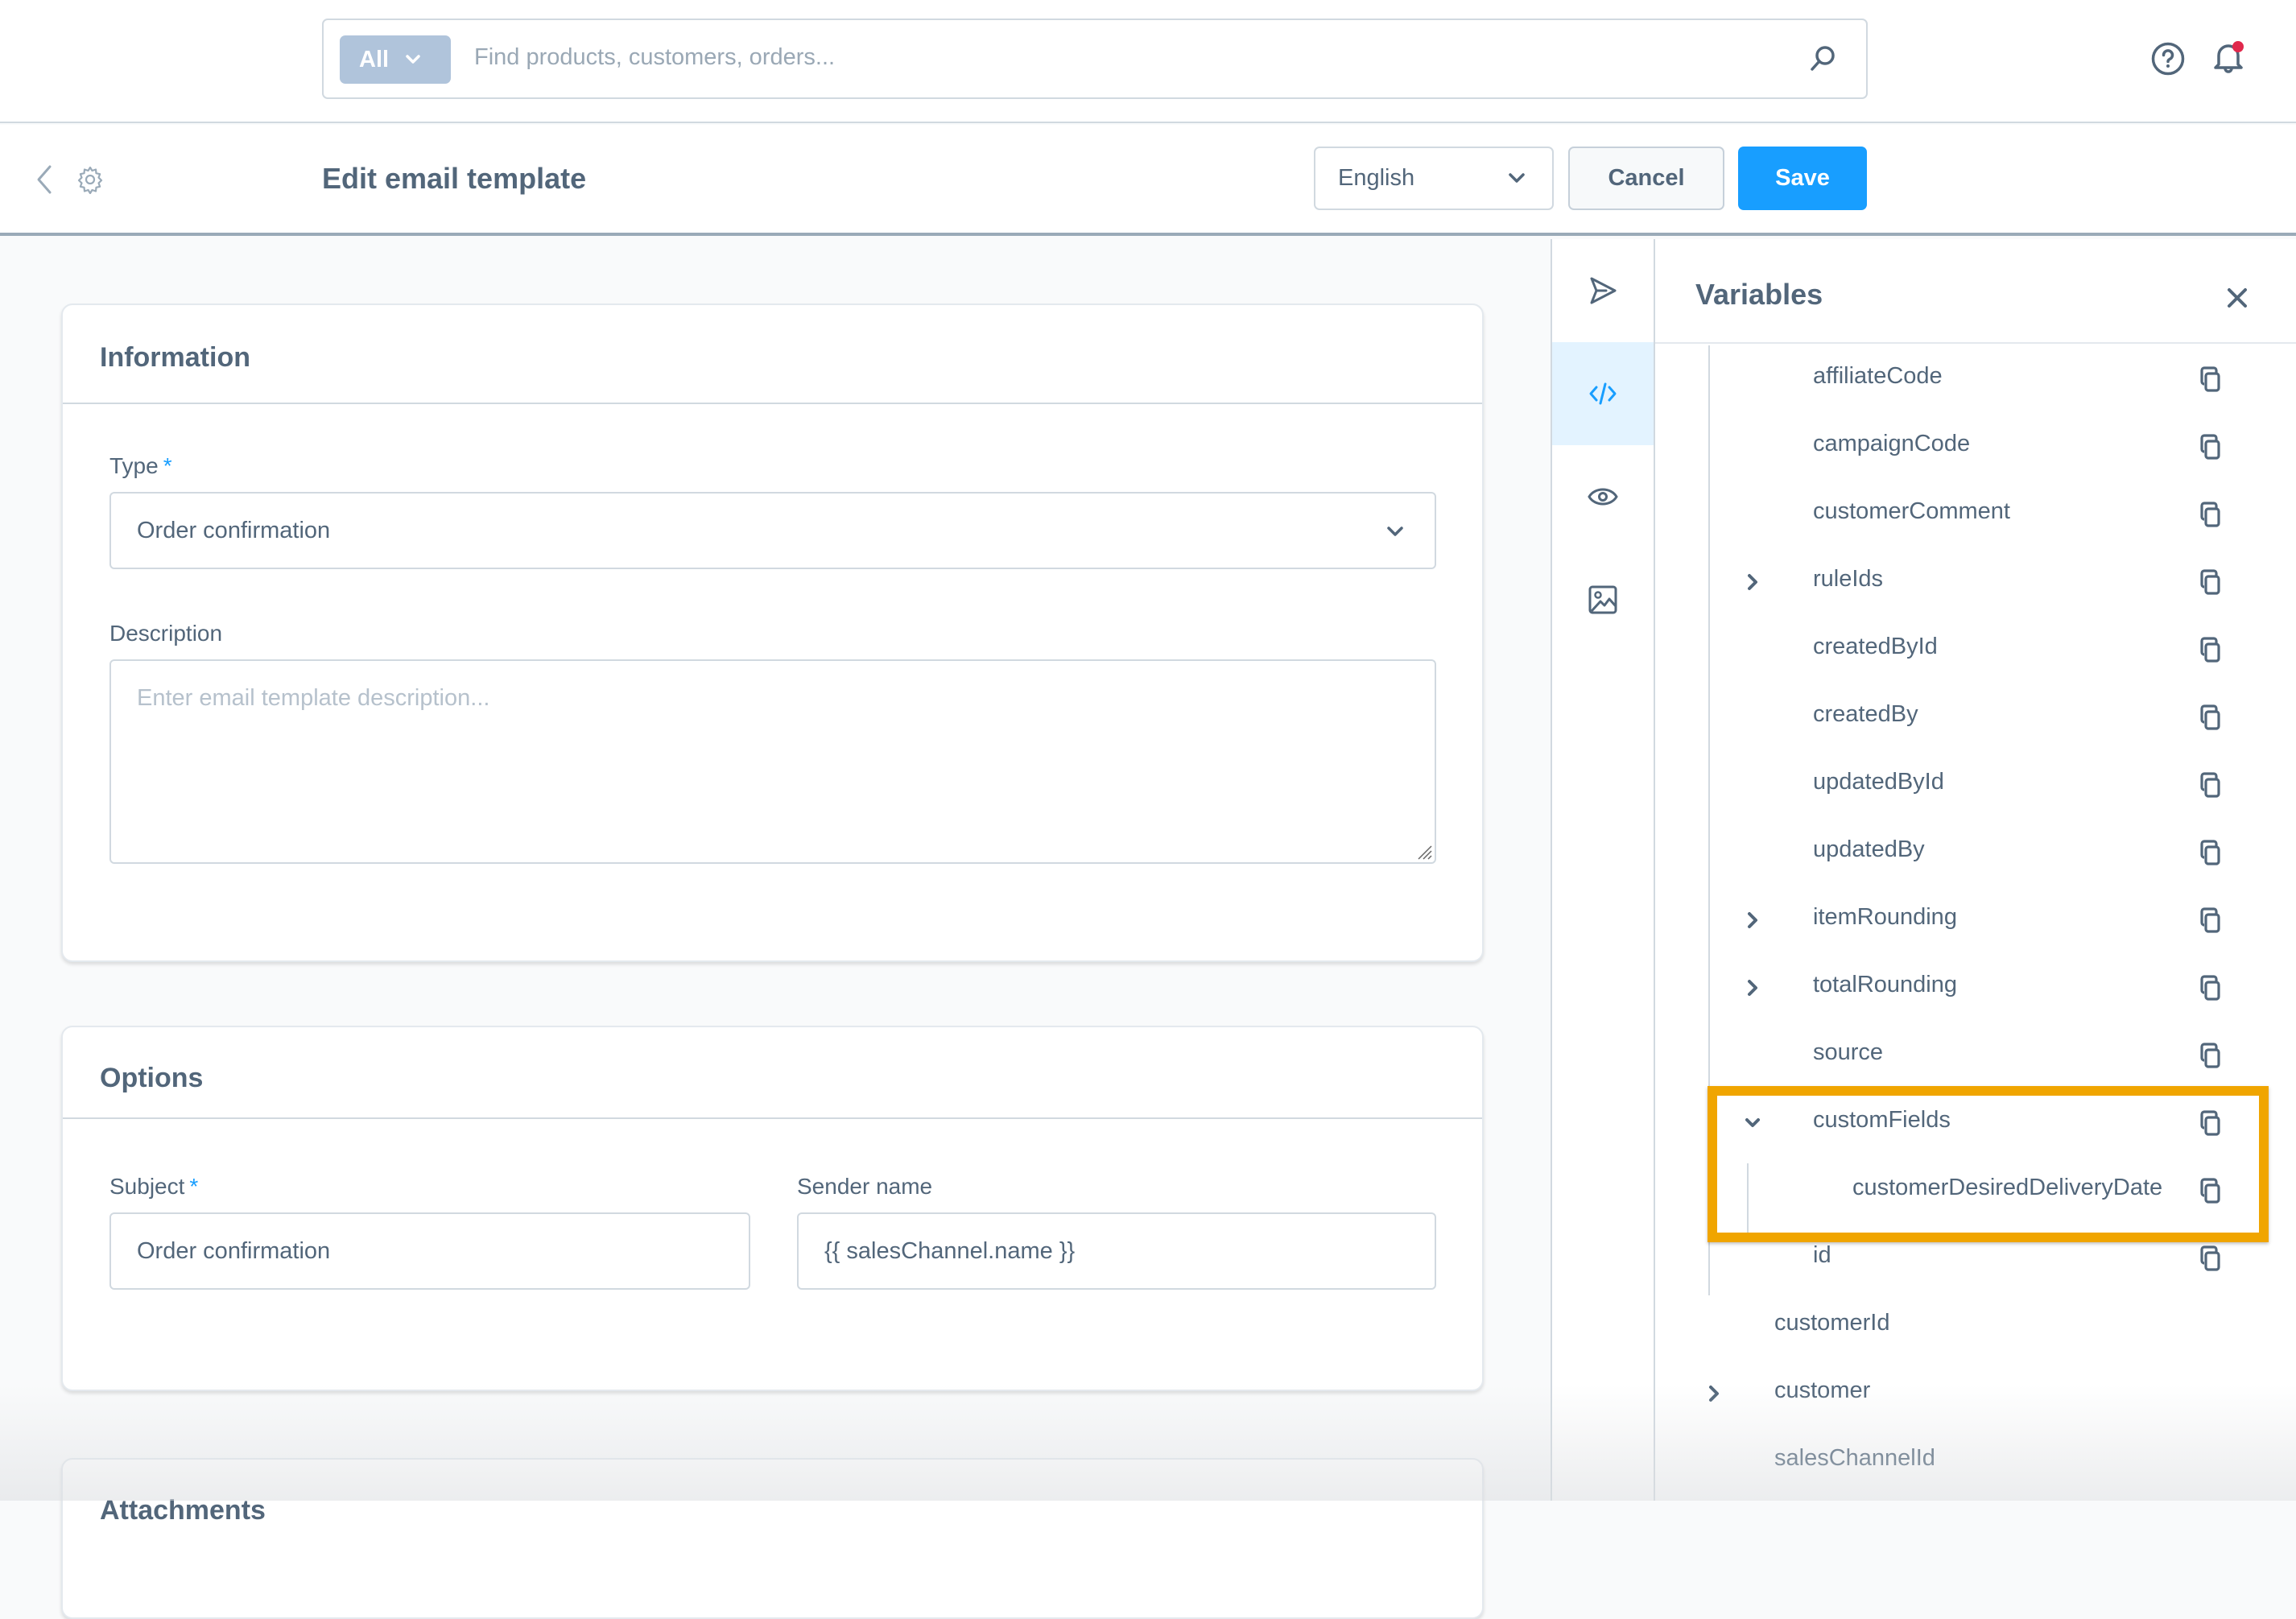 This screenshot has width=2296, height=1619. I want to click on variable-row: affiliateCode, so click(1975, 379).